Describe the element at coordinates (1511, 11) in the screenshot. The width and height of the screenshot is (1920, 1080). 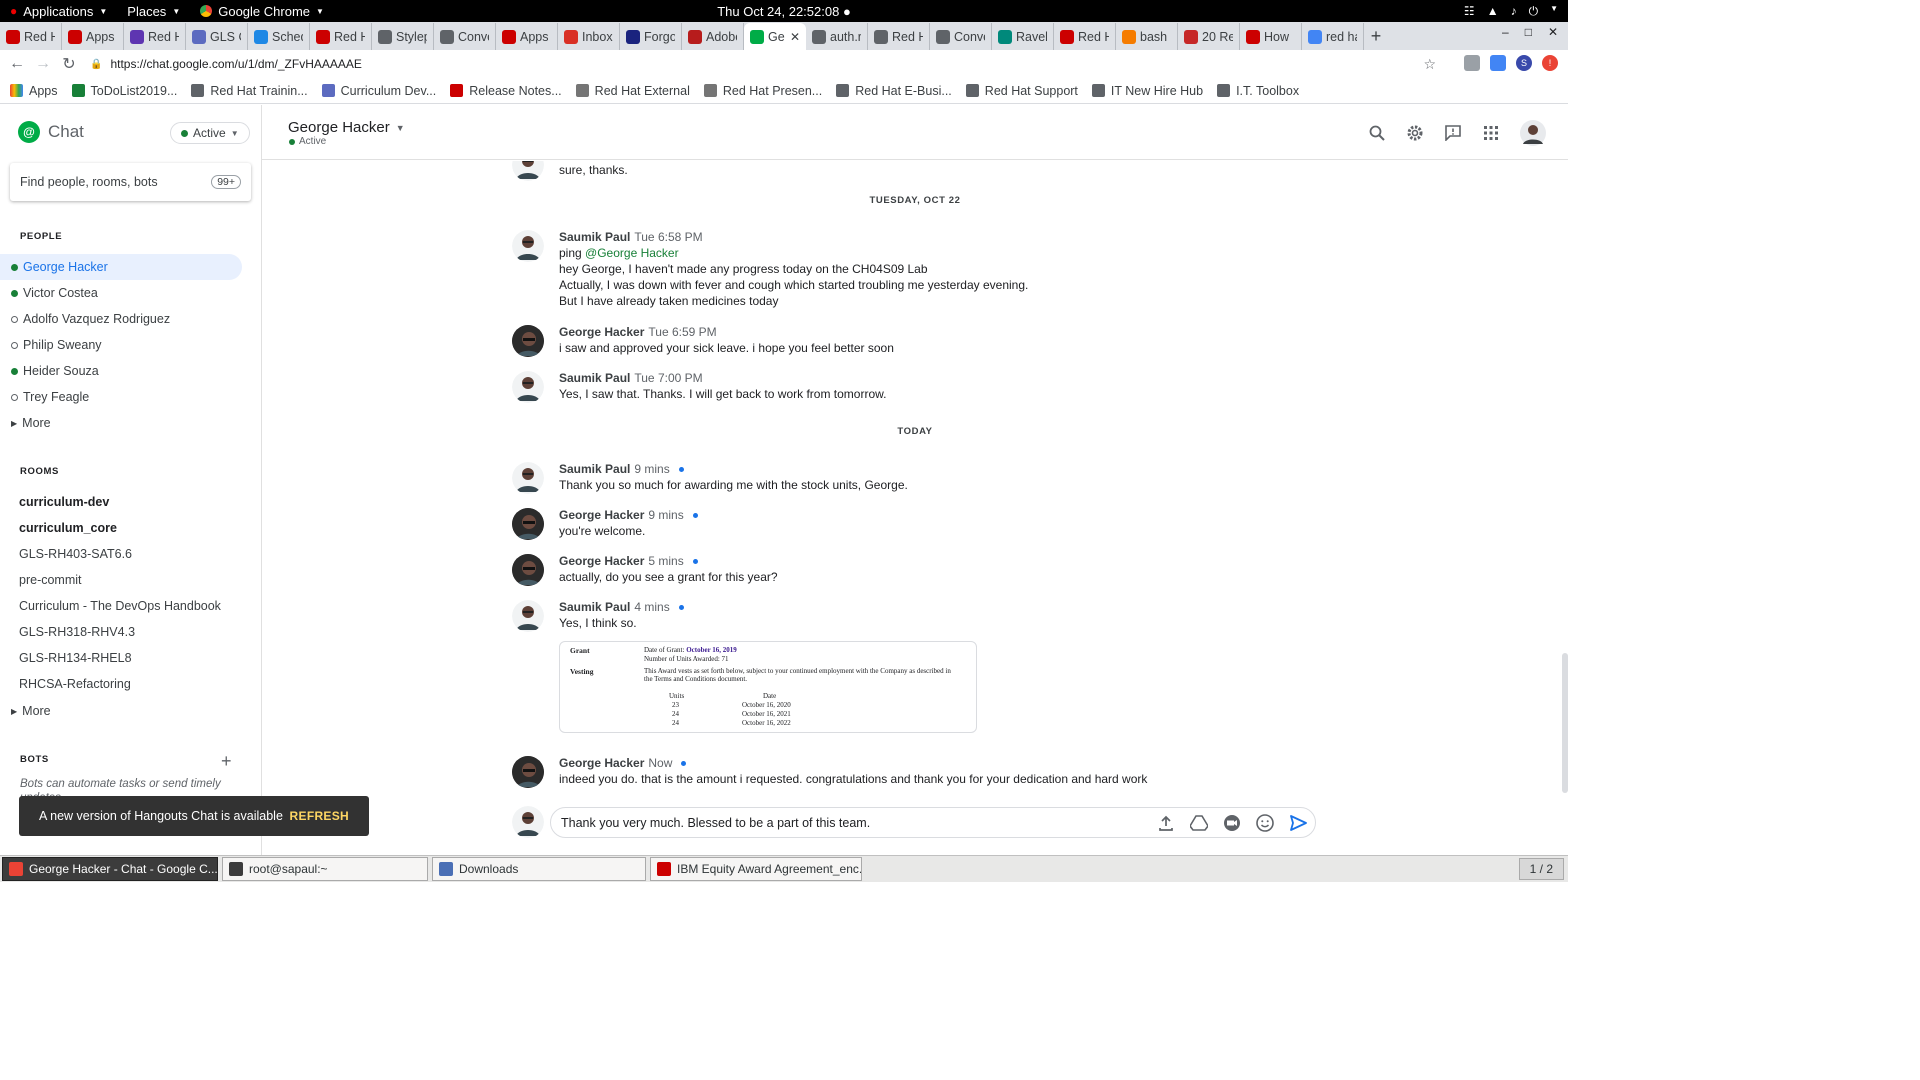
I see `system-tray: ☷ ▲ ♪ ⏻ ▼` at that location.